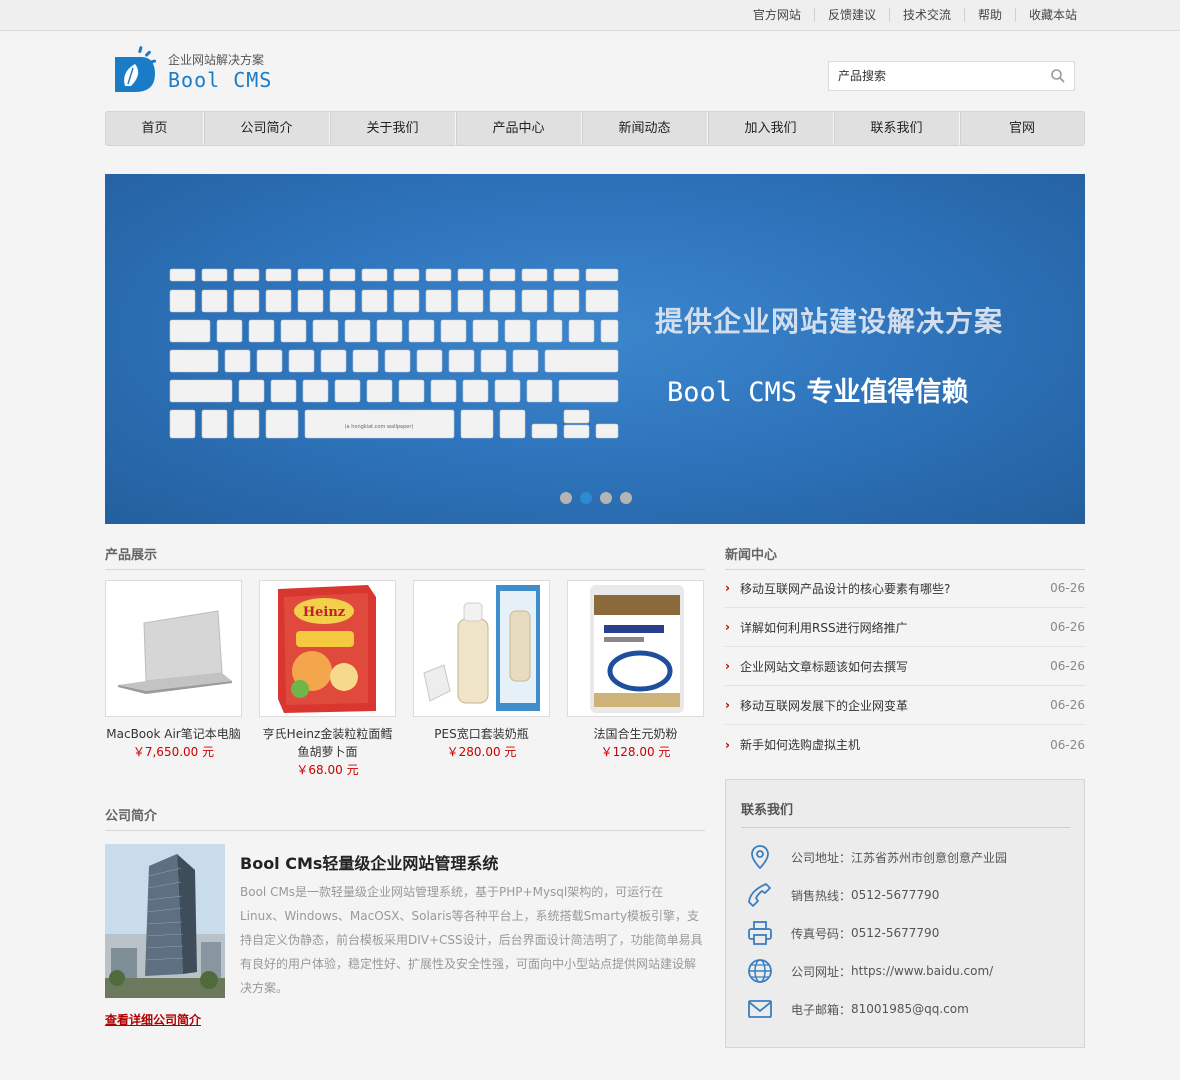 The image size is (1180, 1080). I want to click on news-item: › 移动互联网产品设计的核心要素有哪些? 06-26, so click(905, 588).